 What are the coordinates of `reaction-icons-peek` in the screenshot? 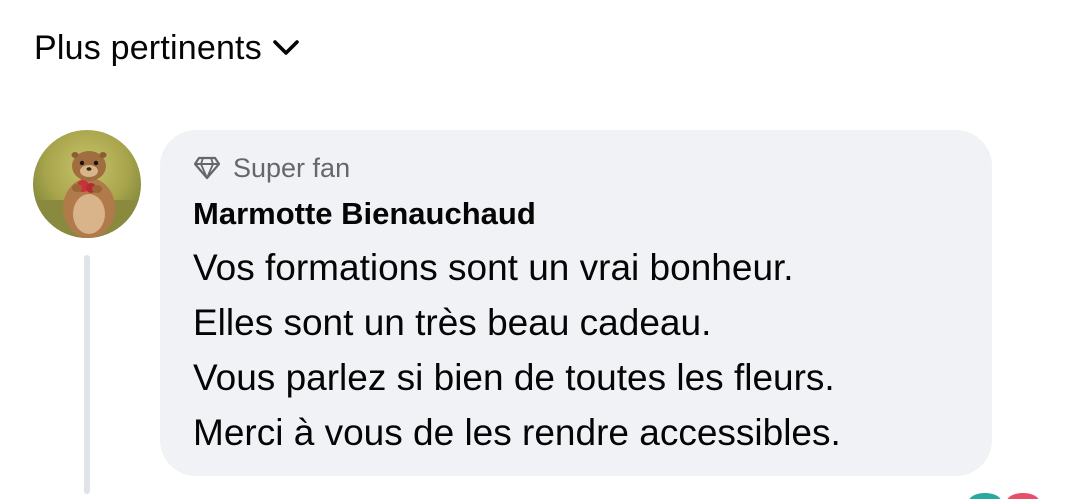 It's located at (1005, 495).